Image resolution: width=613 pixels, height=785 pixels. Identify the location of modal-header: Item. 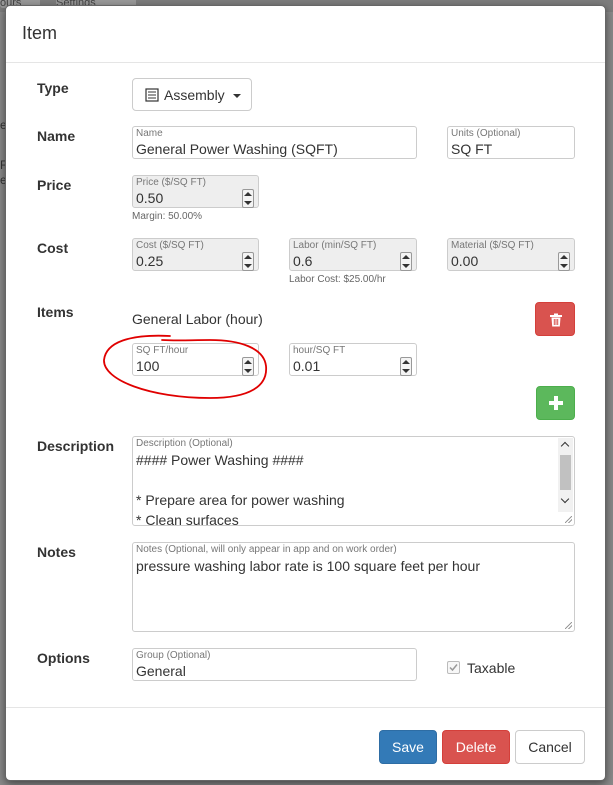
(305, 34).